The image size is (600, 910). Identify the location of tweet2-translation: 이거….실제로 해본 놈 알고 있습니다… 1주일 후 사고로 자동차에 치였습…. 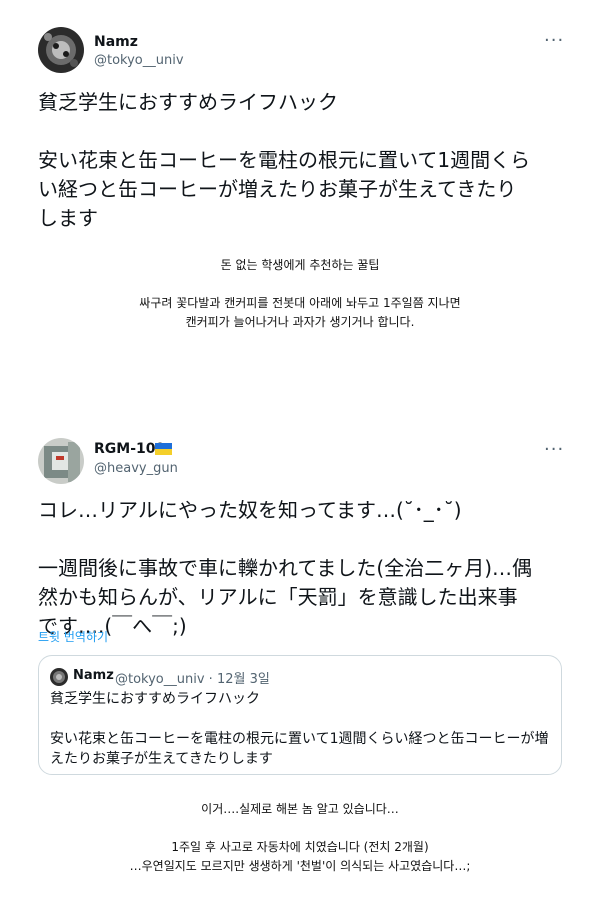
(300, 837).